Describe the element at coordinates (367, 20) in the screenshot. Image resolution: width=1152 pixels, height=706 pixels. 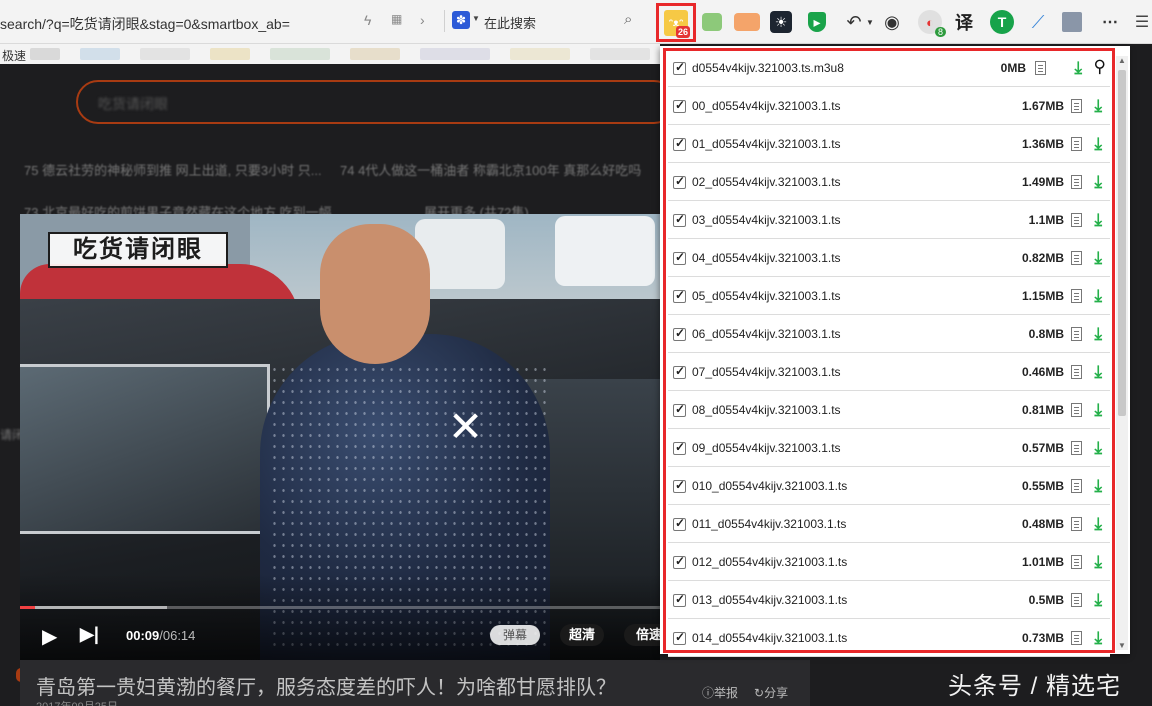
I see `lightning-icon: ϟ` at that location.